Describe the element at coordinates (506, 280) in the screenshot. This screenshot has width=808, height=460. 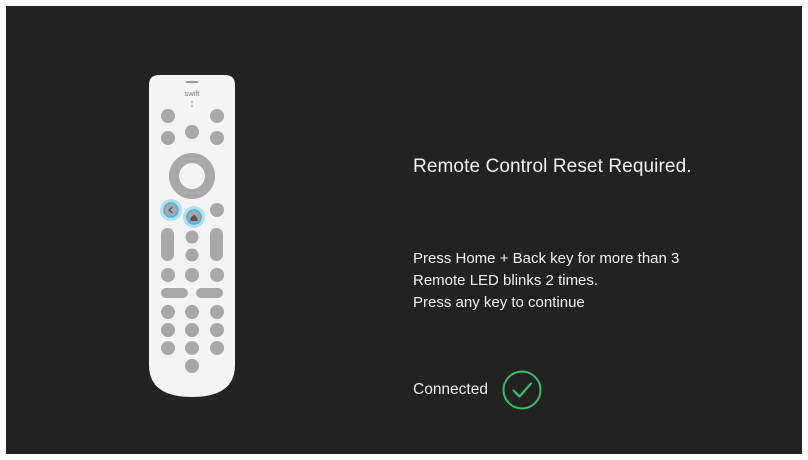
I see `instruction-line: Remote LED blinks 2 times.` at that location.